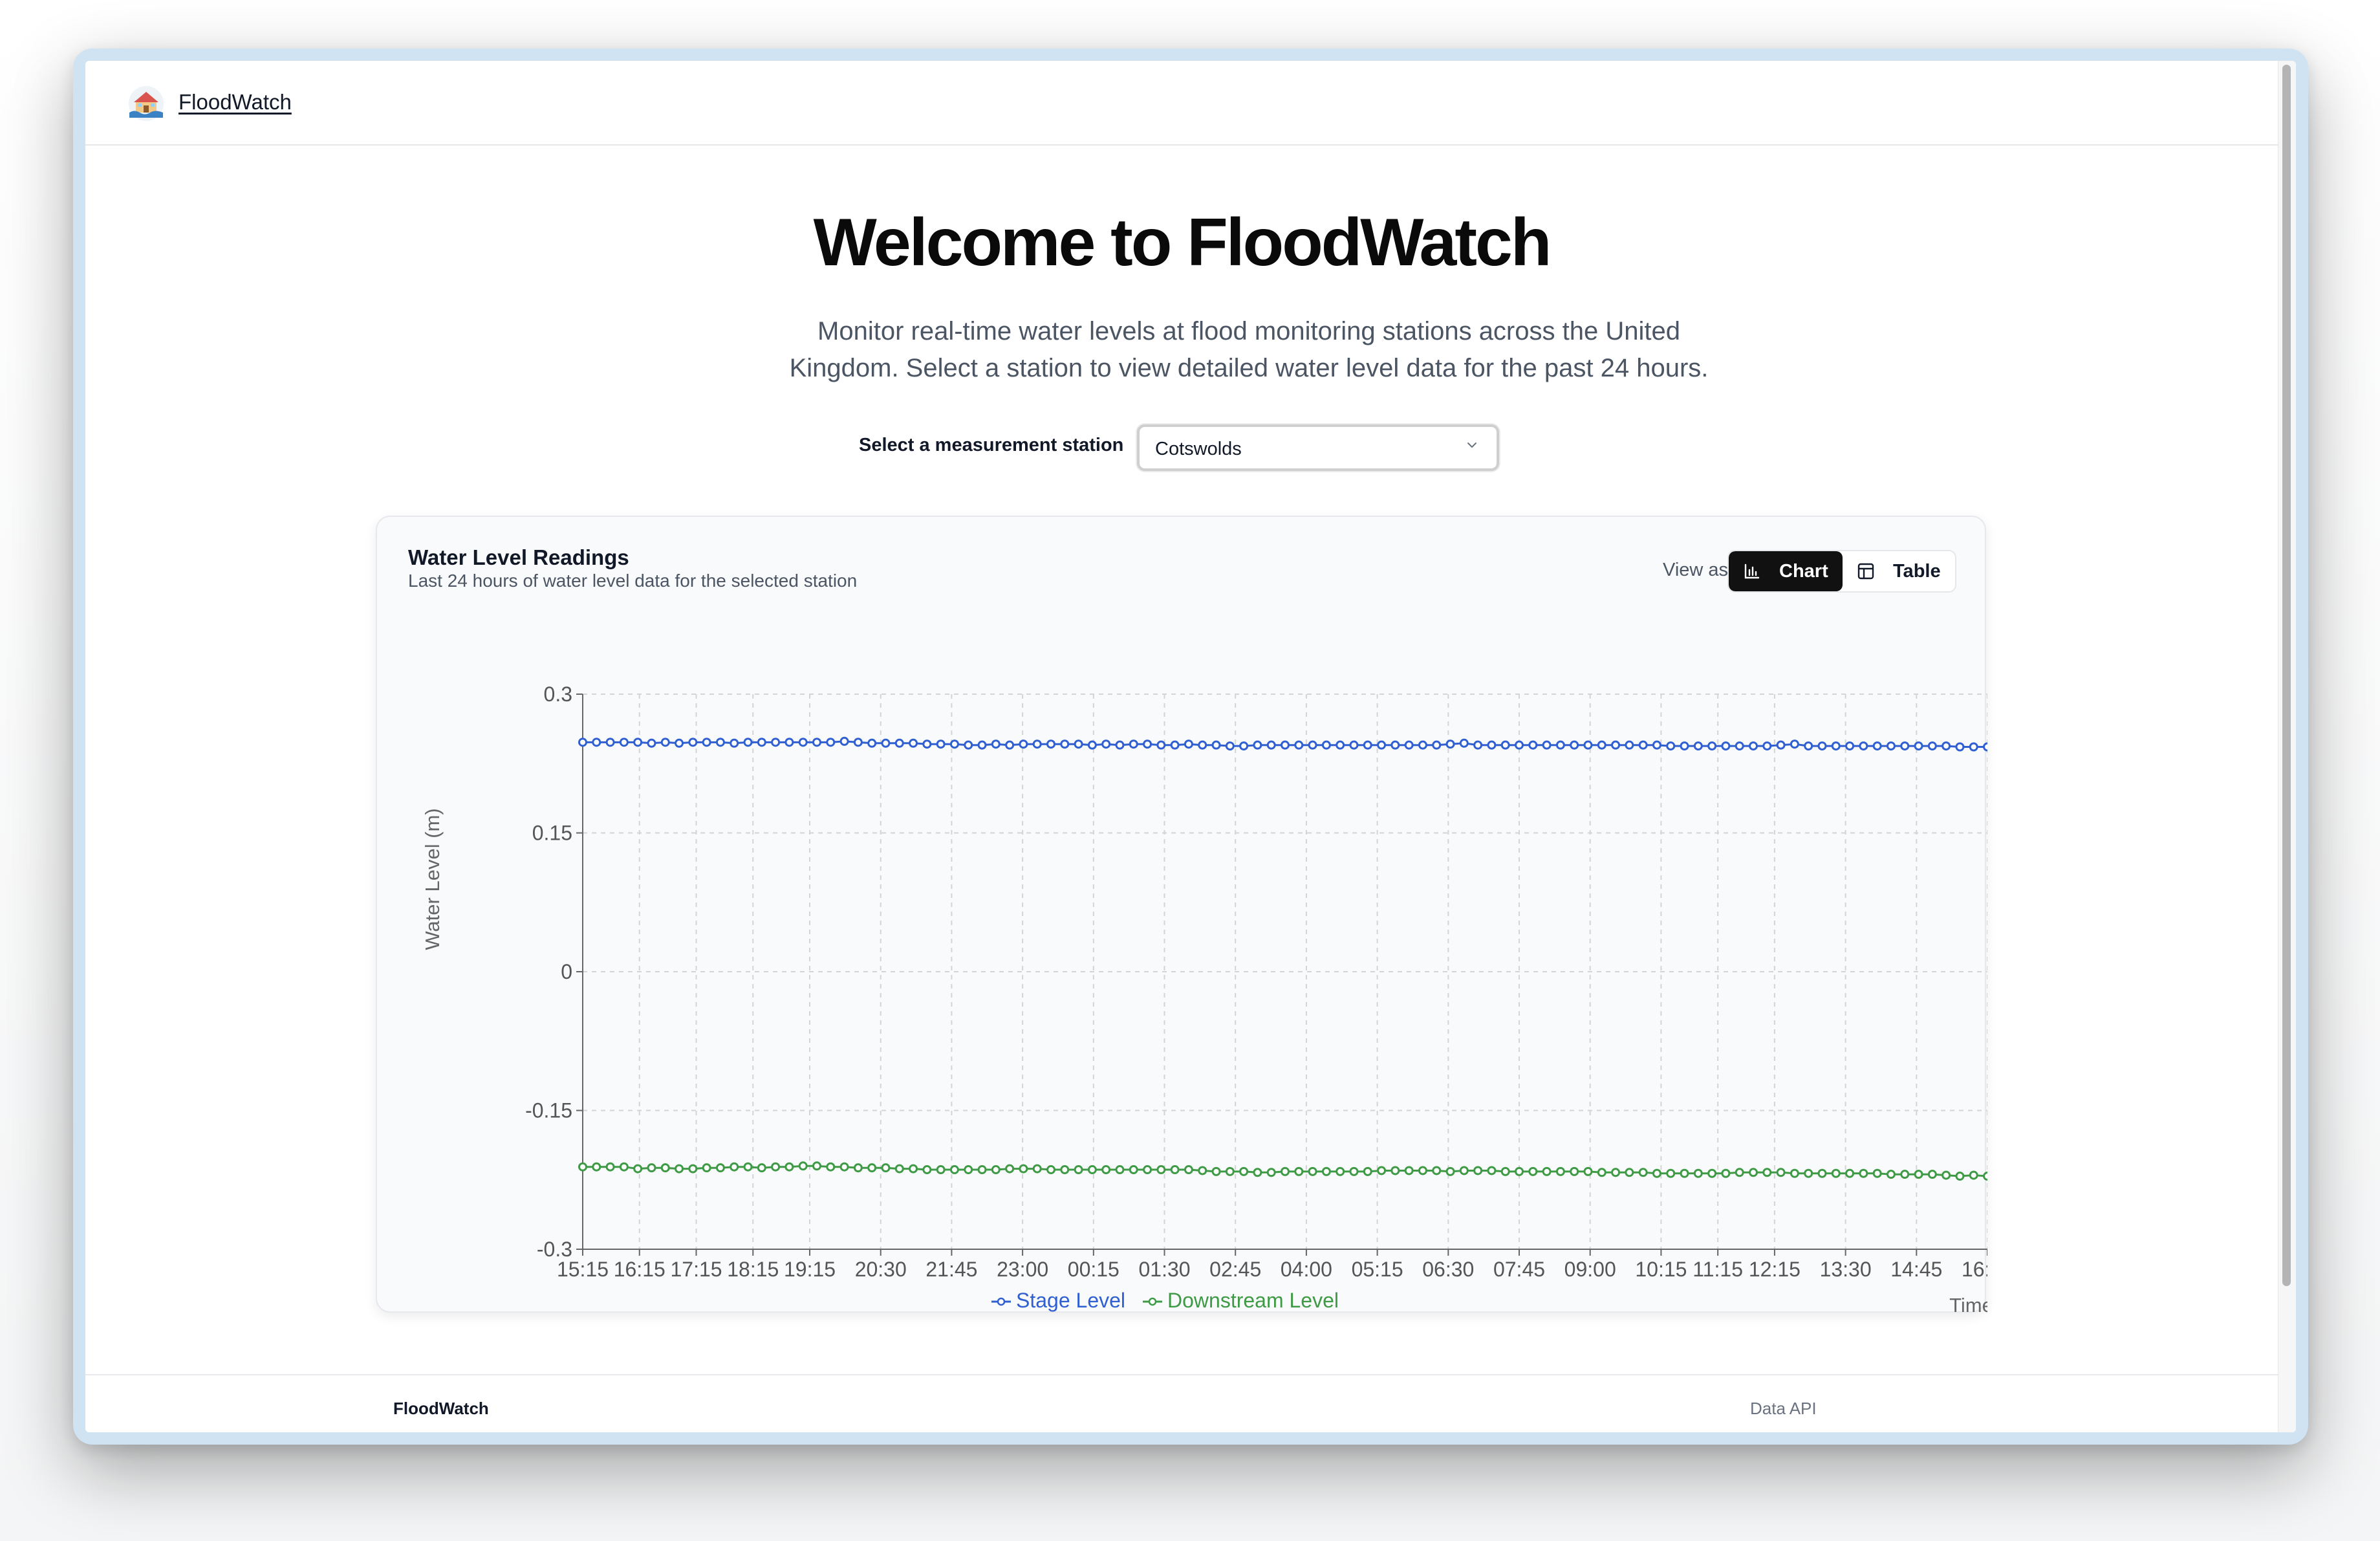 The image size is (2380, 1541). I want to click on y-tick-label: -0.15, so click(548, 1110).